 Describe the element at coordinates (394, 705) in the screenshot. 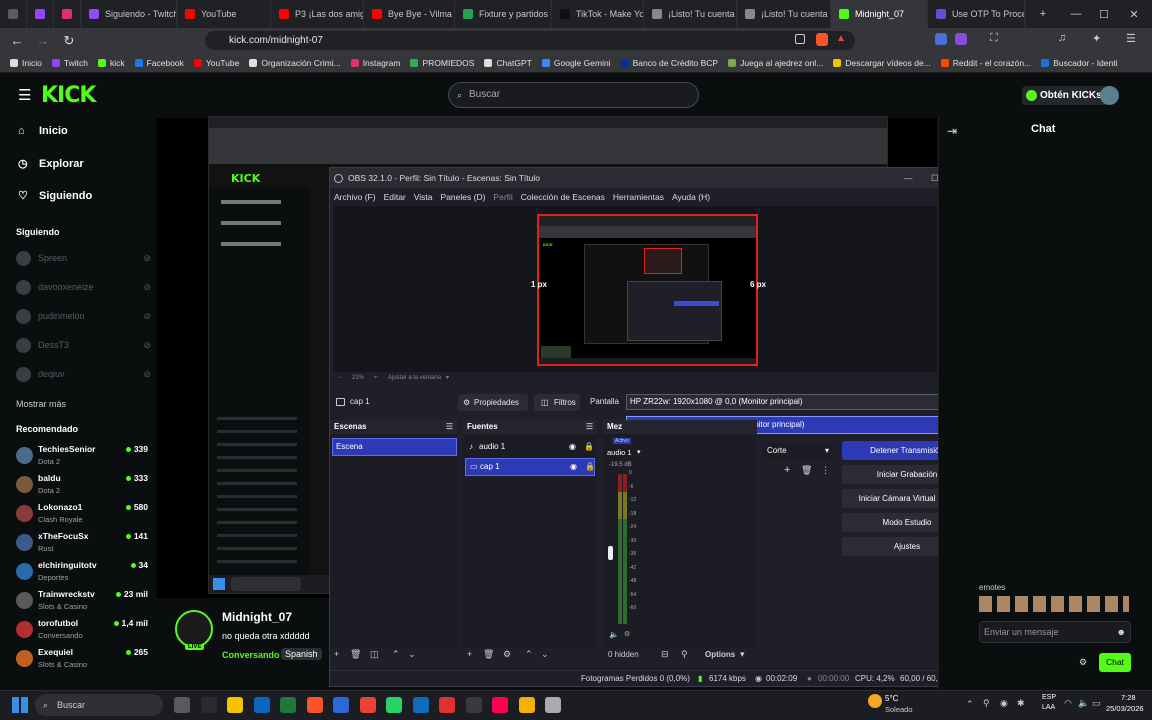

I see `whatsapp-icon` at that location.